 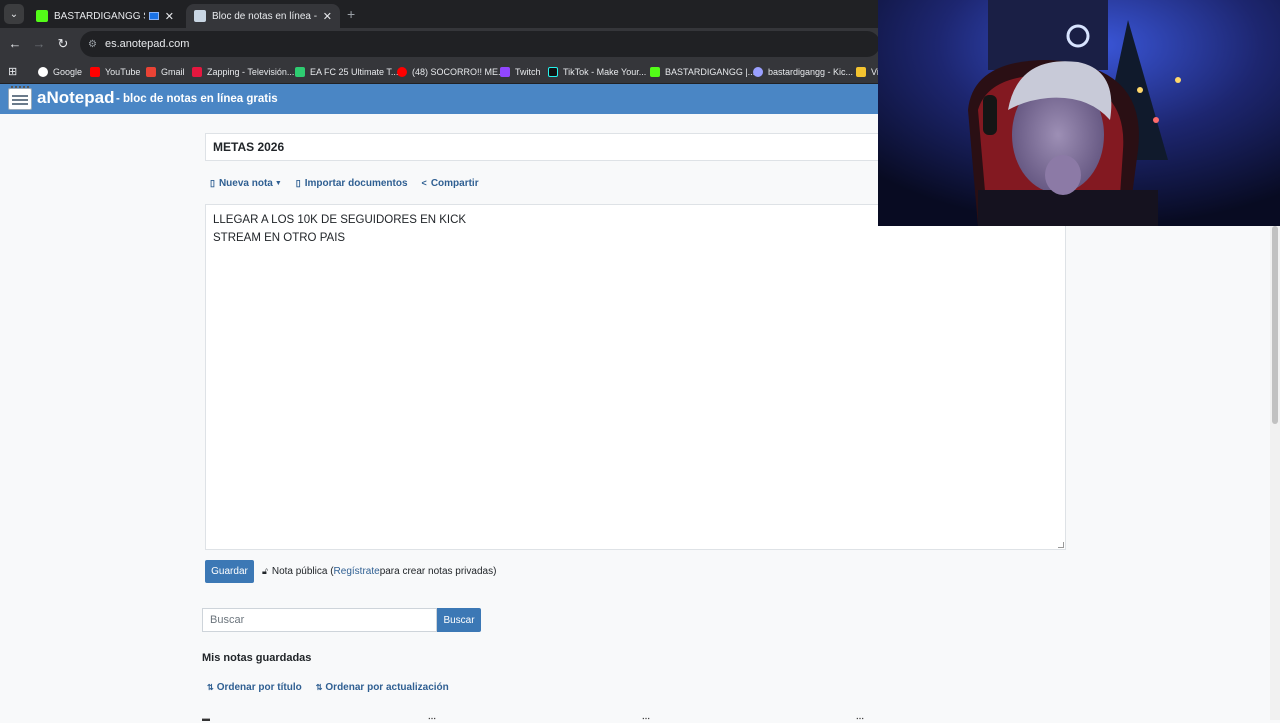 What do you see at coordinates (20, 98) in the screenshot?
I see `notepad-logo-icon` at bounding box center [20, 98].